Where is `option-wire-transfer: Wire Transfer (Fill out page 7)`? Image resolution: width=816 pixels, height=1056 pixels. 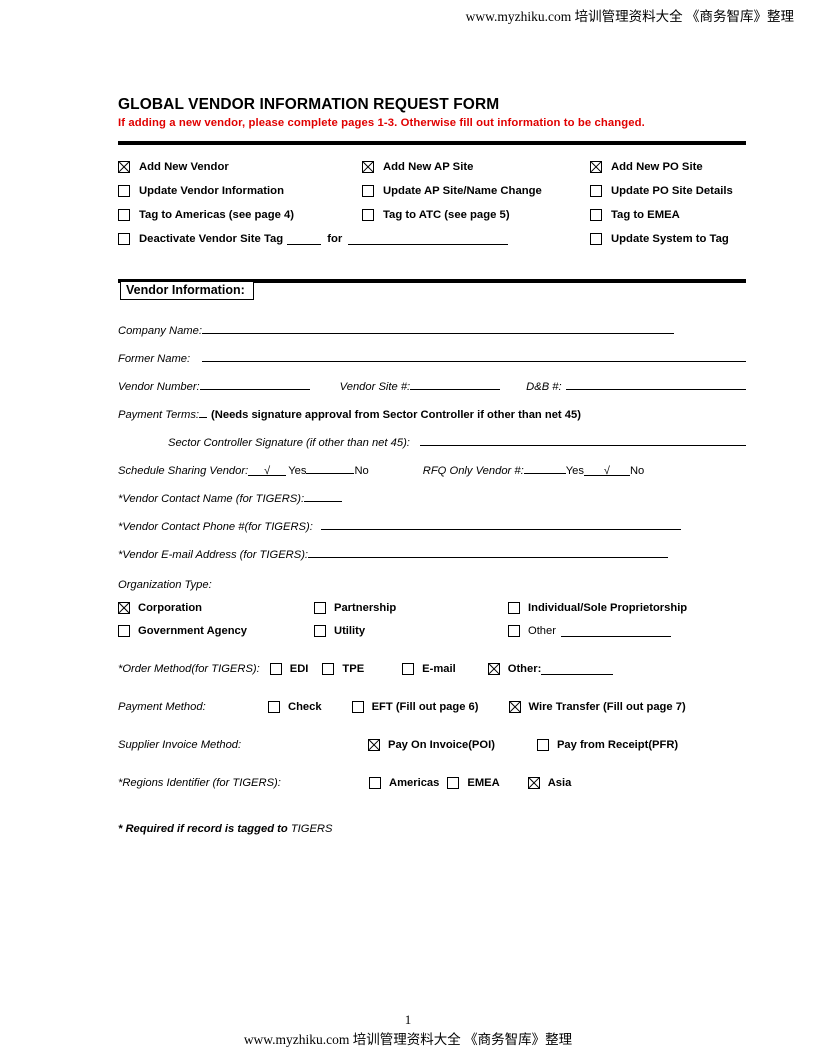 option-wire-transfer: Wire Transfer (Fill out page 7) is located at coordinates (597, 707).